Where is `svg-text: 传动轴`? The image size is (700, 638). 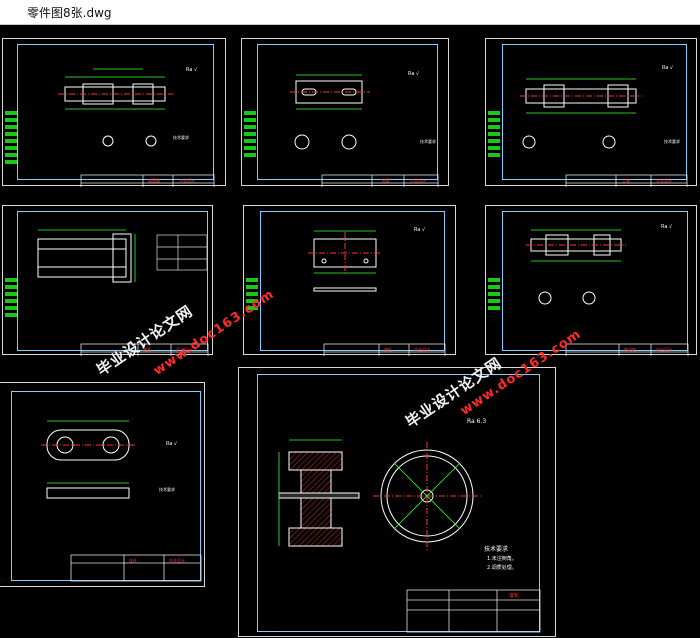 svg-text: 传动轴 is located at coordinates (630, 349).